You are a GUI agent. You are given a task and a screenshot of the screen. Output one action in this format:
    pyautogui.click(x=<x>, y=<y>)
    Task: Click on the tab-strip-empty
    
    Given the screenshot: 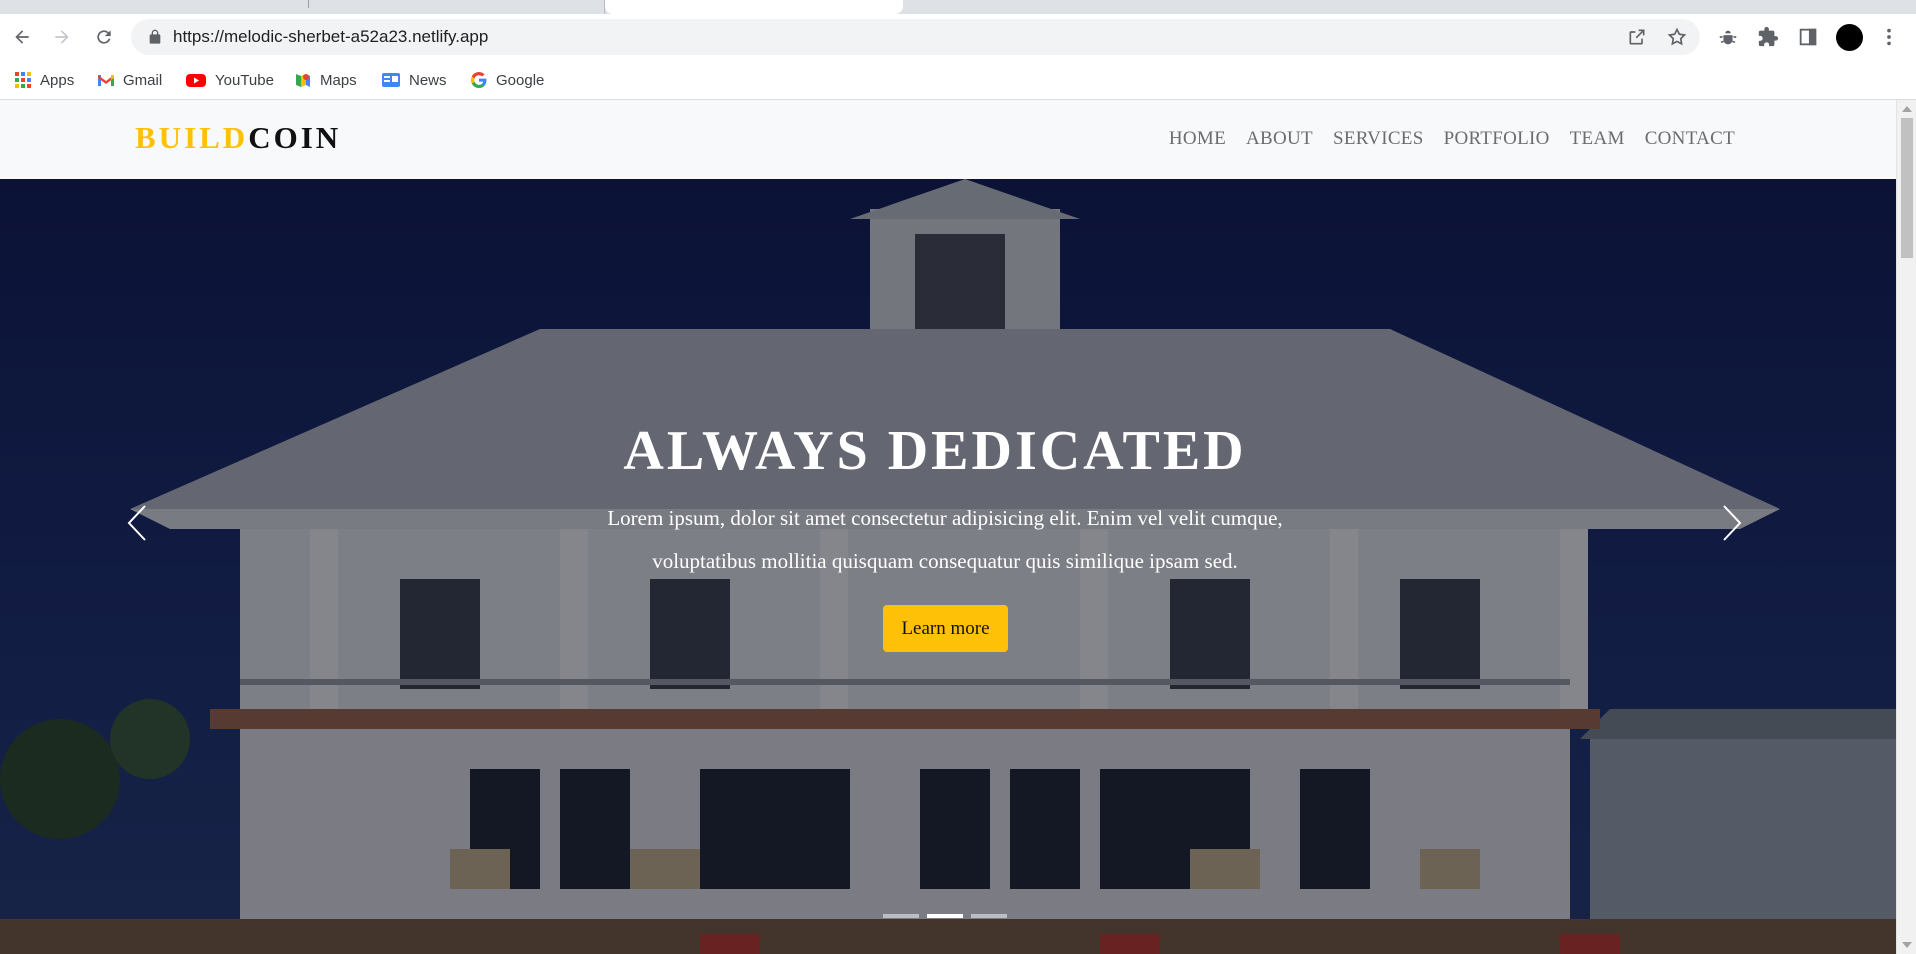 What is the action you would take?
    pyautogui.click(x=1409, y=7)
    